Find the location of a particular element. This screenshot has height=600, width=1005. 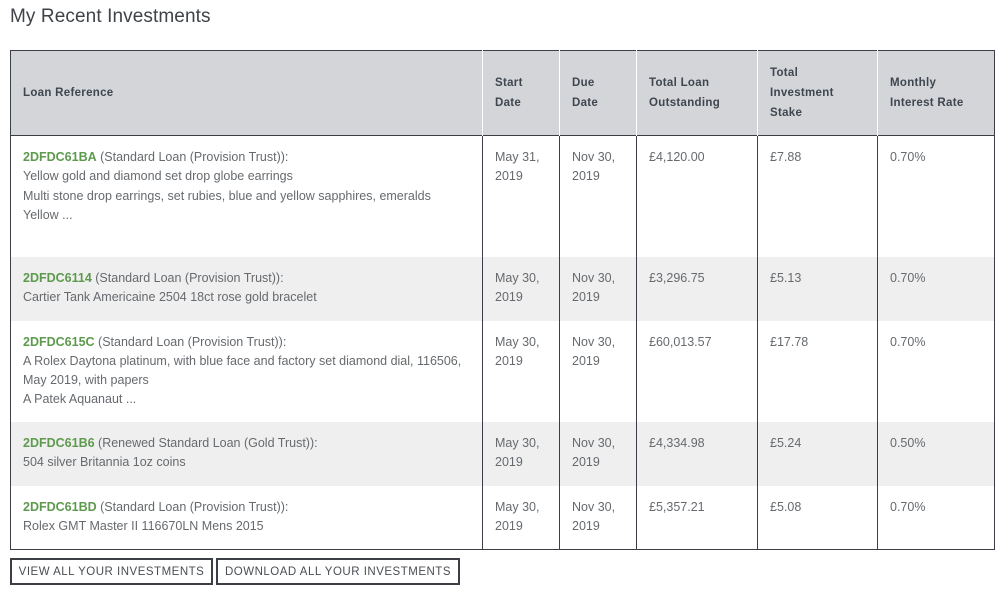

total-loan-outstanding-cell: £5,357.21 is located at coordinates (697, 517).